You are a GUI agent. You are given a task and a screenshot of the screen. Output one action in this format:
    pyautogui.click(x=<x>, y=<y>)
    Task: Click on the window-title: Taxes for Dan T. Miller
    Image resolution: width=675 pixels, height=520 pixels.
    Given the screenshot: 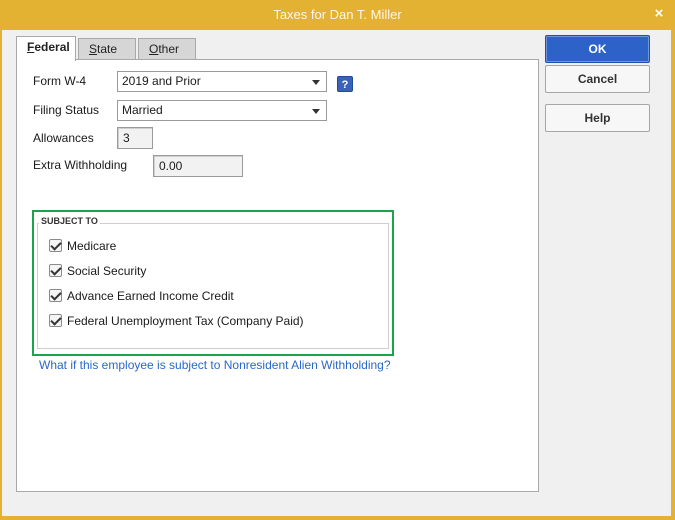 What is the action you would take?
    pyautogui.click(x=337, y=14)
    